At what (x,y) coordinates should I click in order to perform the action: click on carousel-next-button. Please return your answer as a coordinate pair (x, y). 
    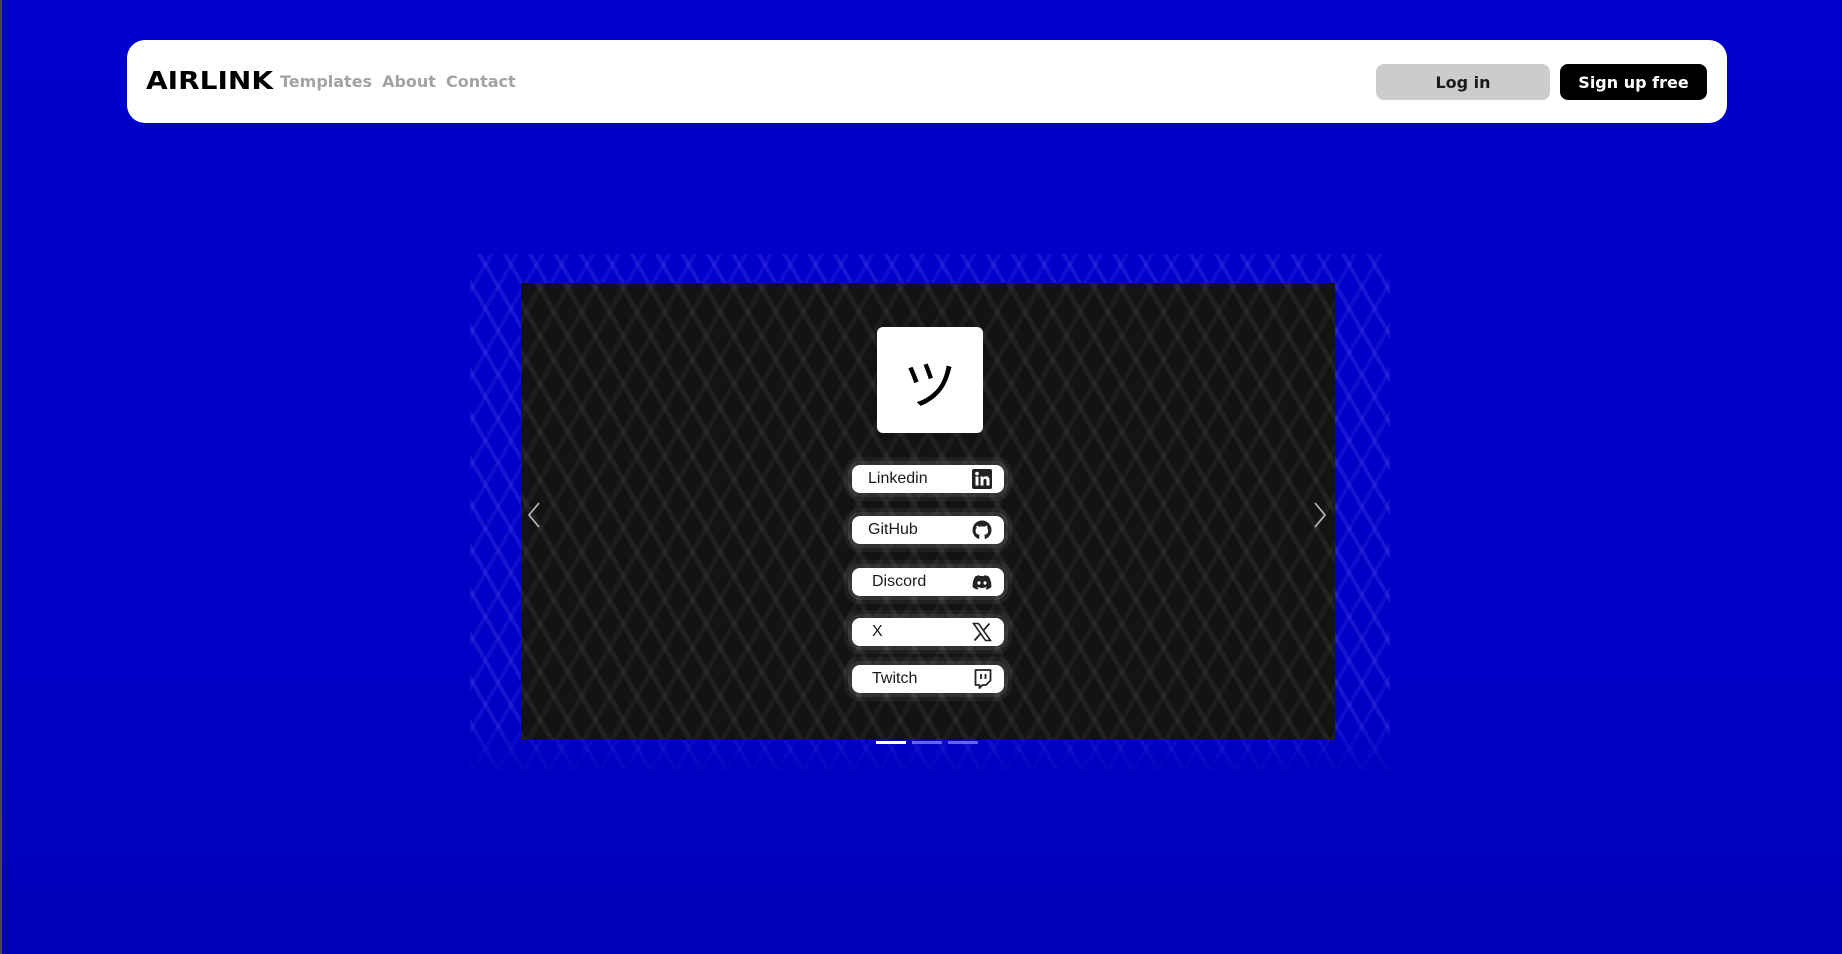
    Looking at the image, I should click on (1320, 515).